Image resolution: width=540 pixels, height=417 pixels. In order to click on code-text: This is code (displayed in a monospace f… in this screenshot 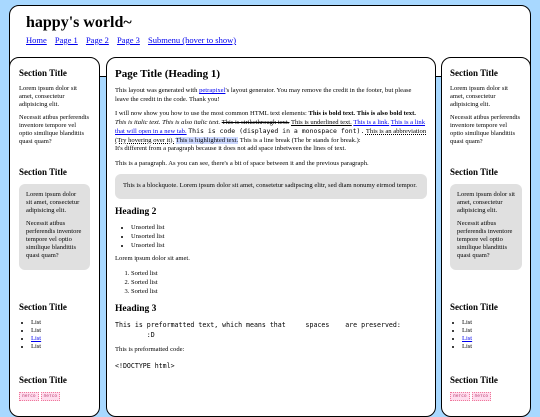, I will do `click(276, 131)`.